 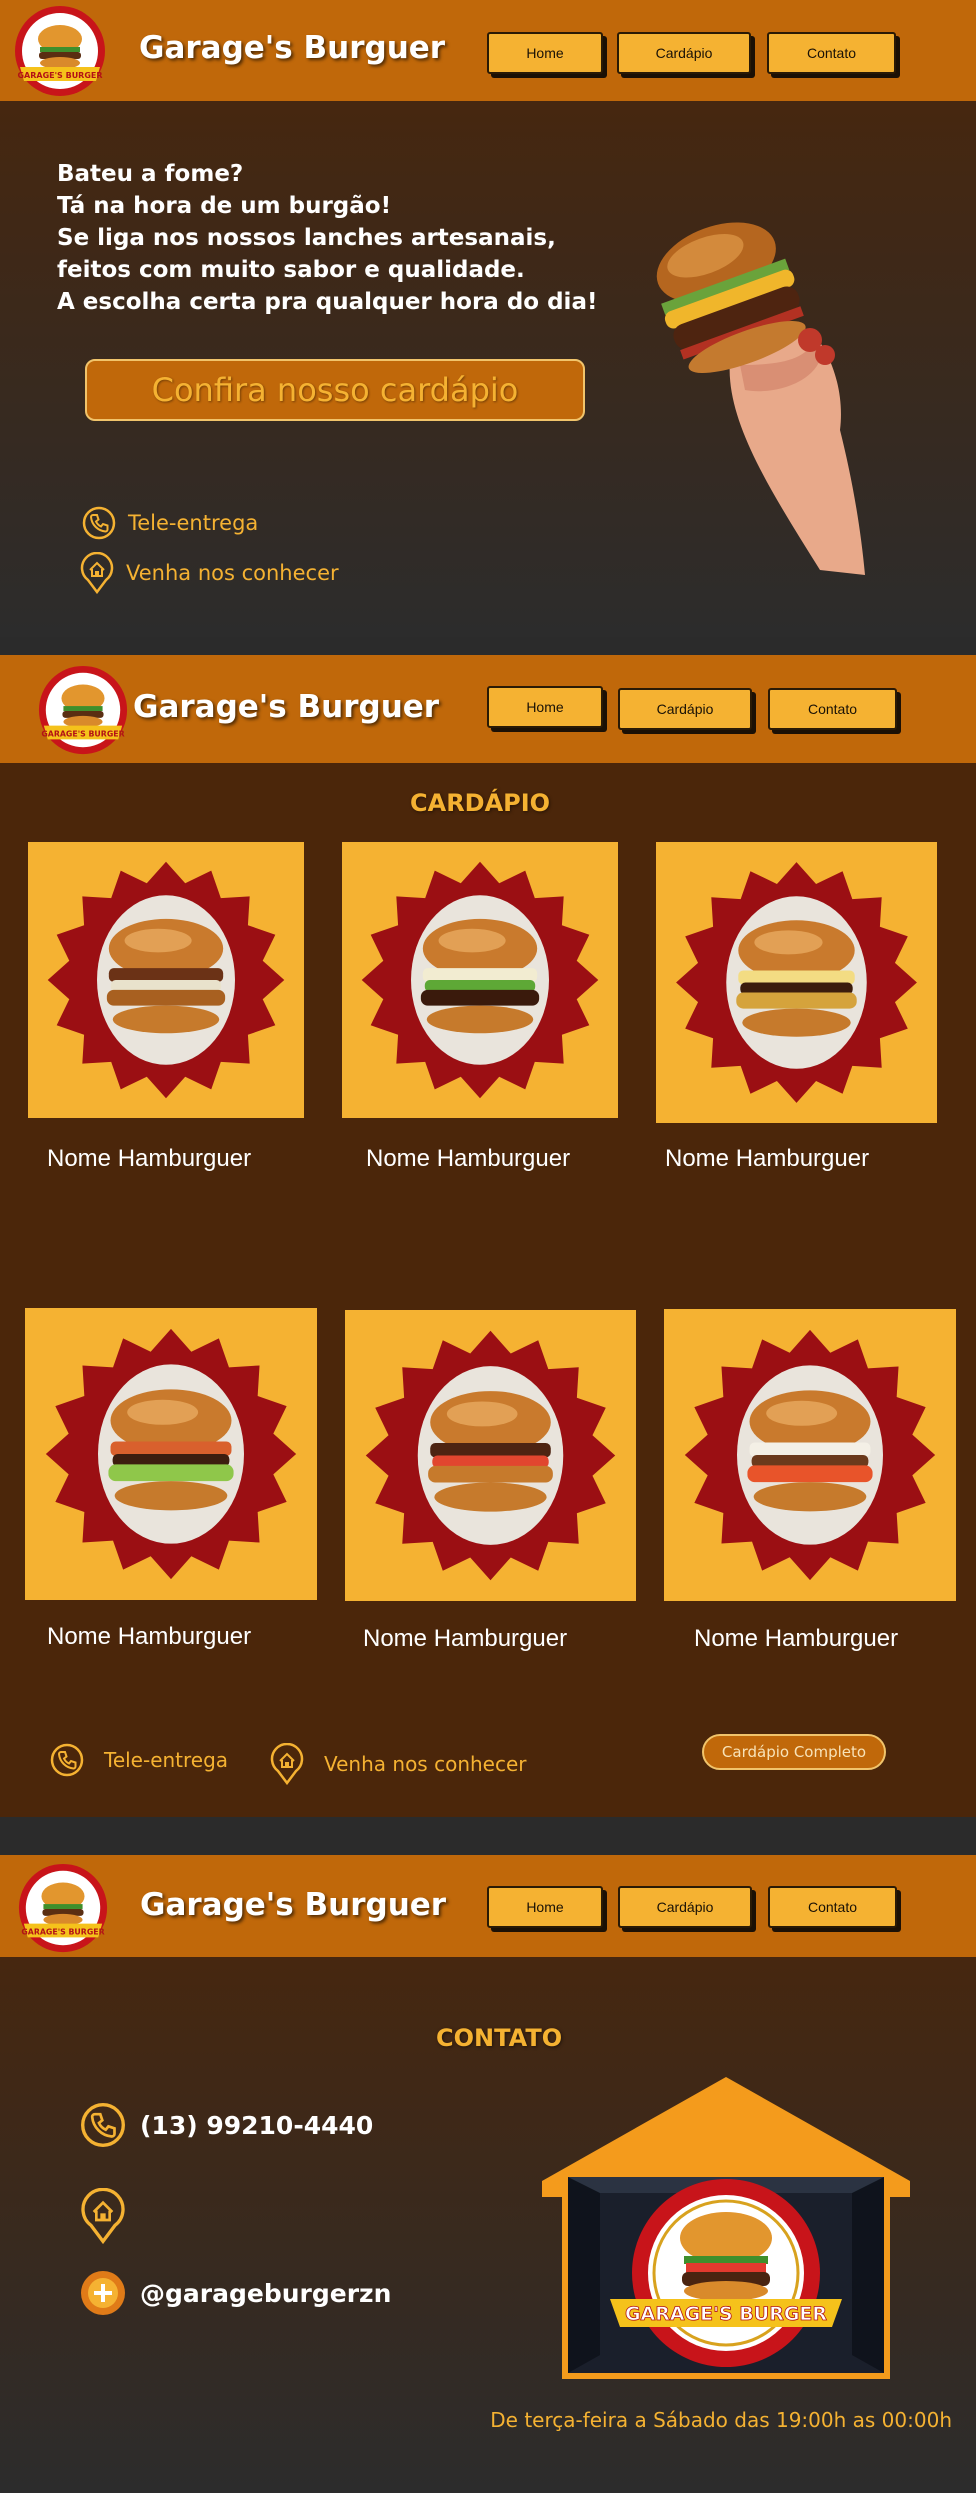 I want to click on address-row, so click(x=103, y=2216).